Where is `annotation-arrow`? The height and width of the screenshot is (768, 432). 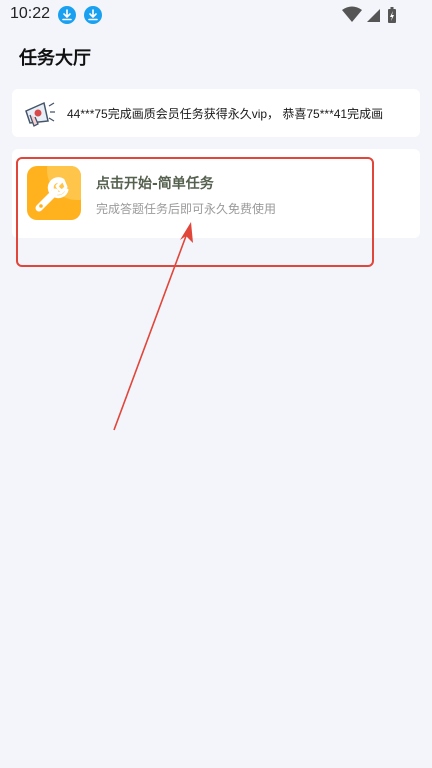 annotation-arrow is located at coordinates (153, 326).